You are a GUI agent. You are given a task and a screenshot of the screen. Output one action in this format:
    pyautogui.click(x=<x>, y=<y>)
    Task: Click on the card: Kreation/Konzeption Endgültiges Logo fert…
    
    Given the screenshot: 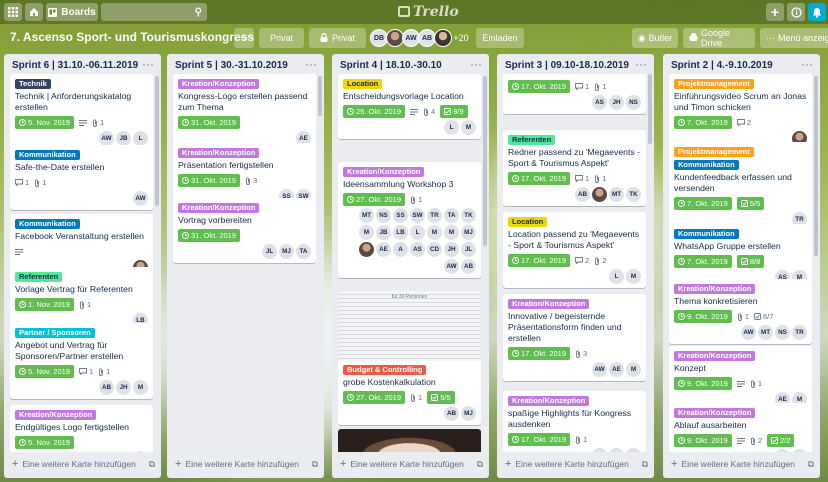 What is the action you would take?
    pyautogui.click(x=81, y=428)
    